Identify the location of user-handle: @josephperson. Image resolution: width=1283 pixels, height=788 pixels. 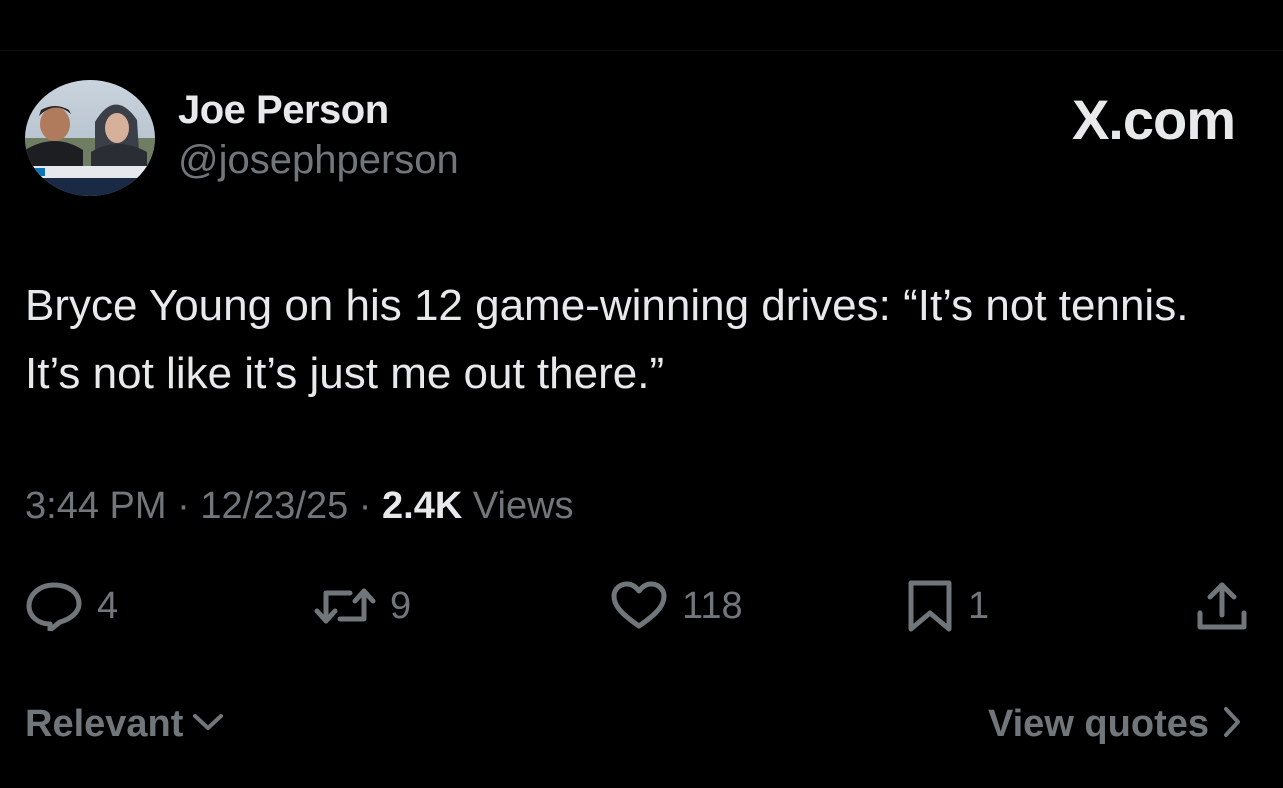
(318, 160).